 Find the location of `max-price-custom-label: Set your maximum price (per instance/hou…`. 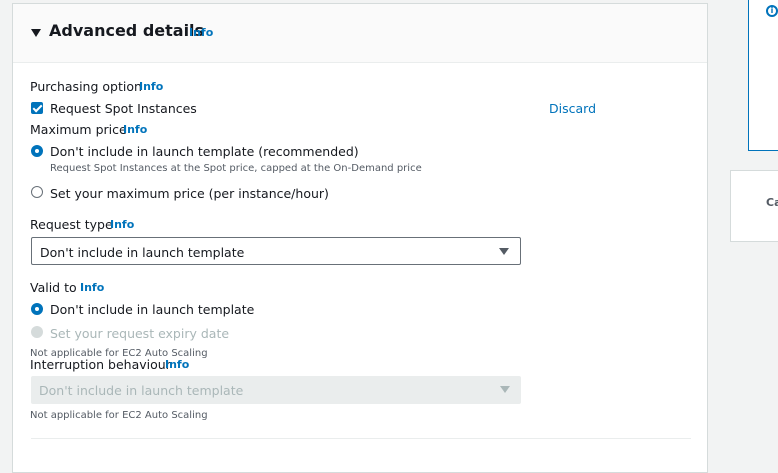

max-price-custom-label: Set your maximum price (per instance/hou… is located at coordinates (189, 193).